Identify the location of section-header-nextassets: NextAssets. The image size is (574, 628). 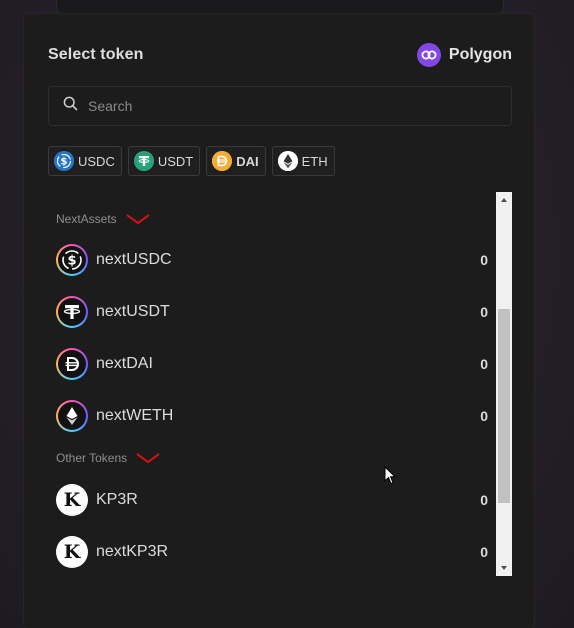
(103, 219).